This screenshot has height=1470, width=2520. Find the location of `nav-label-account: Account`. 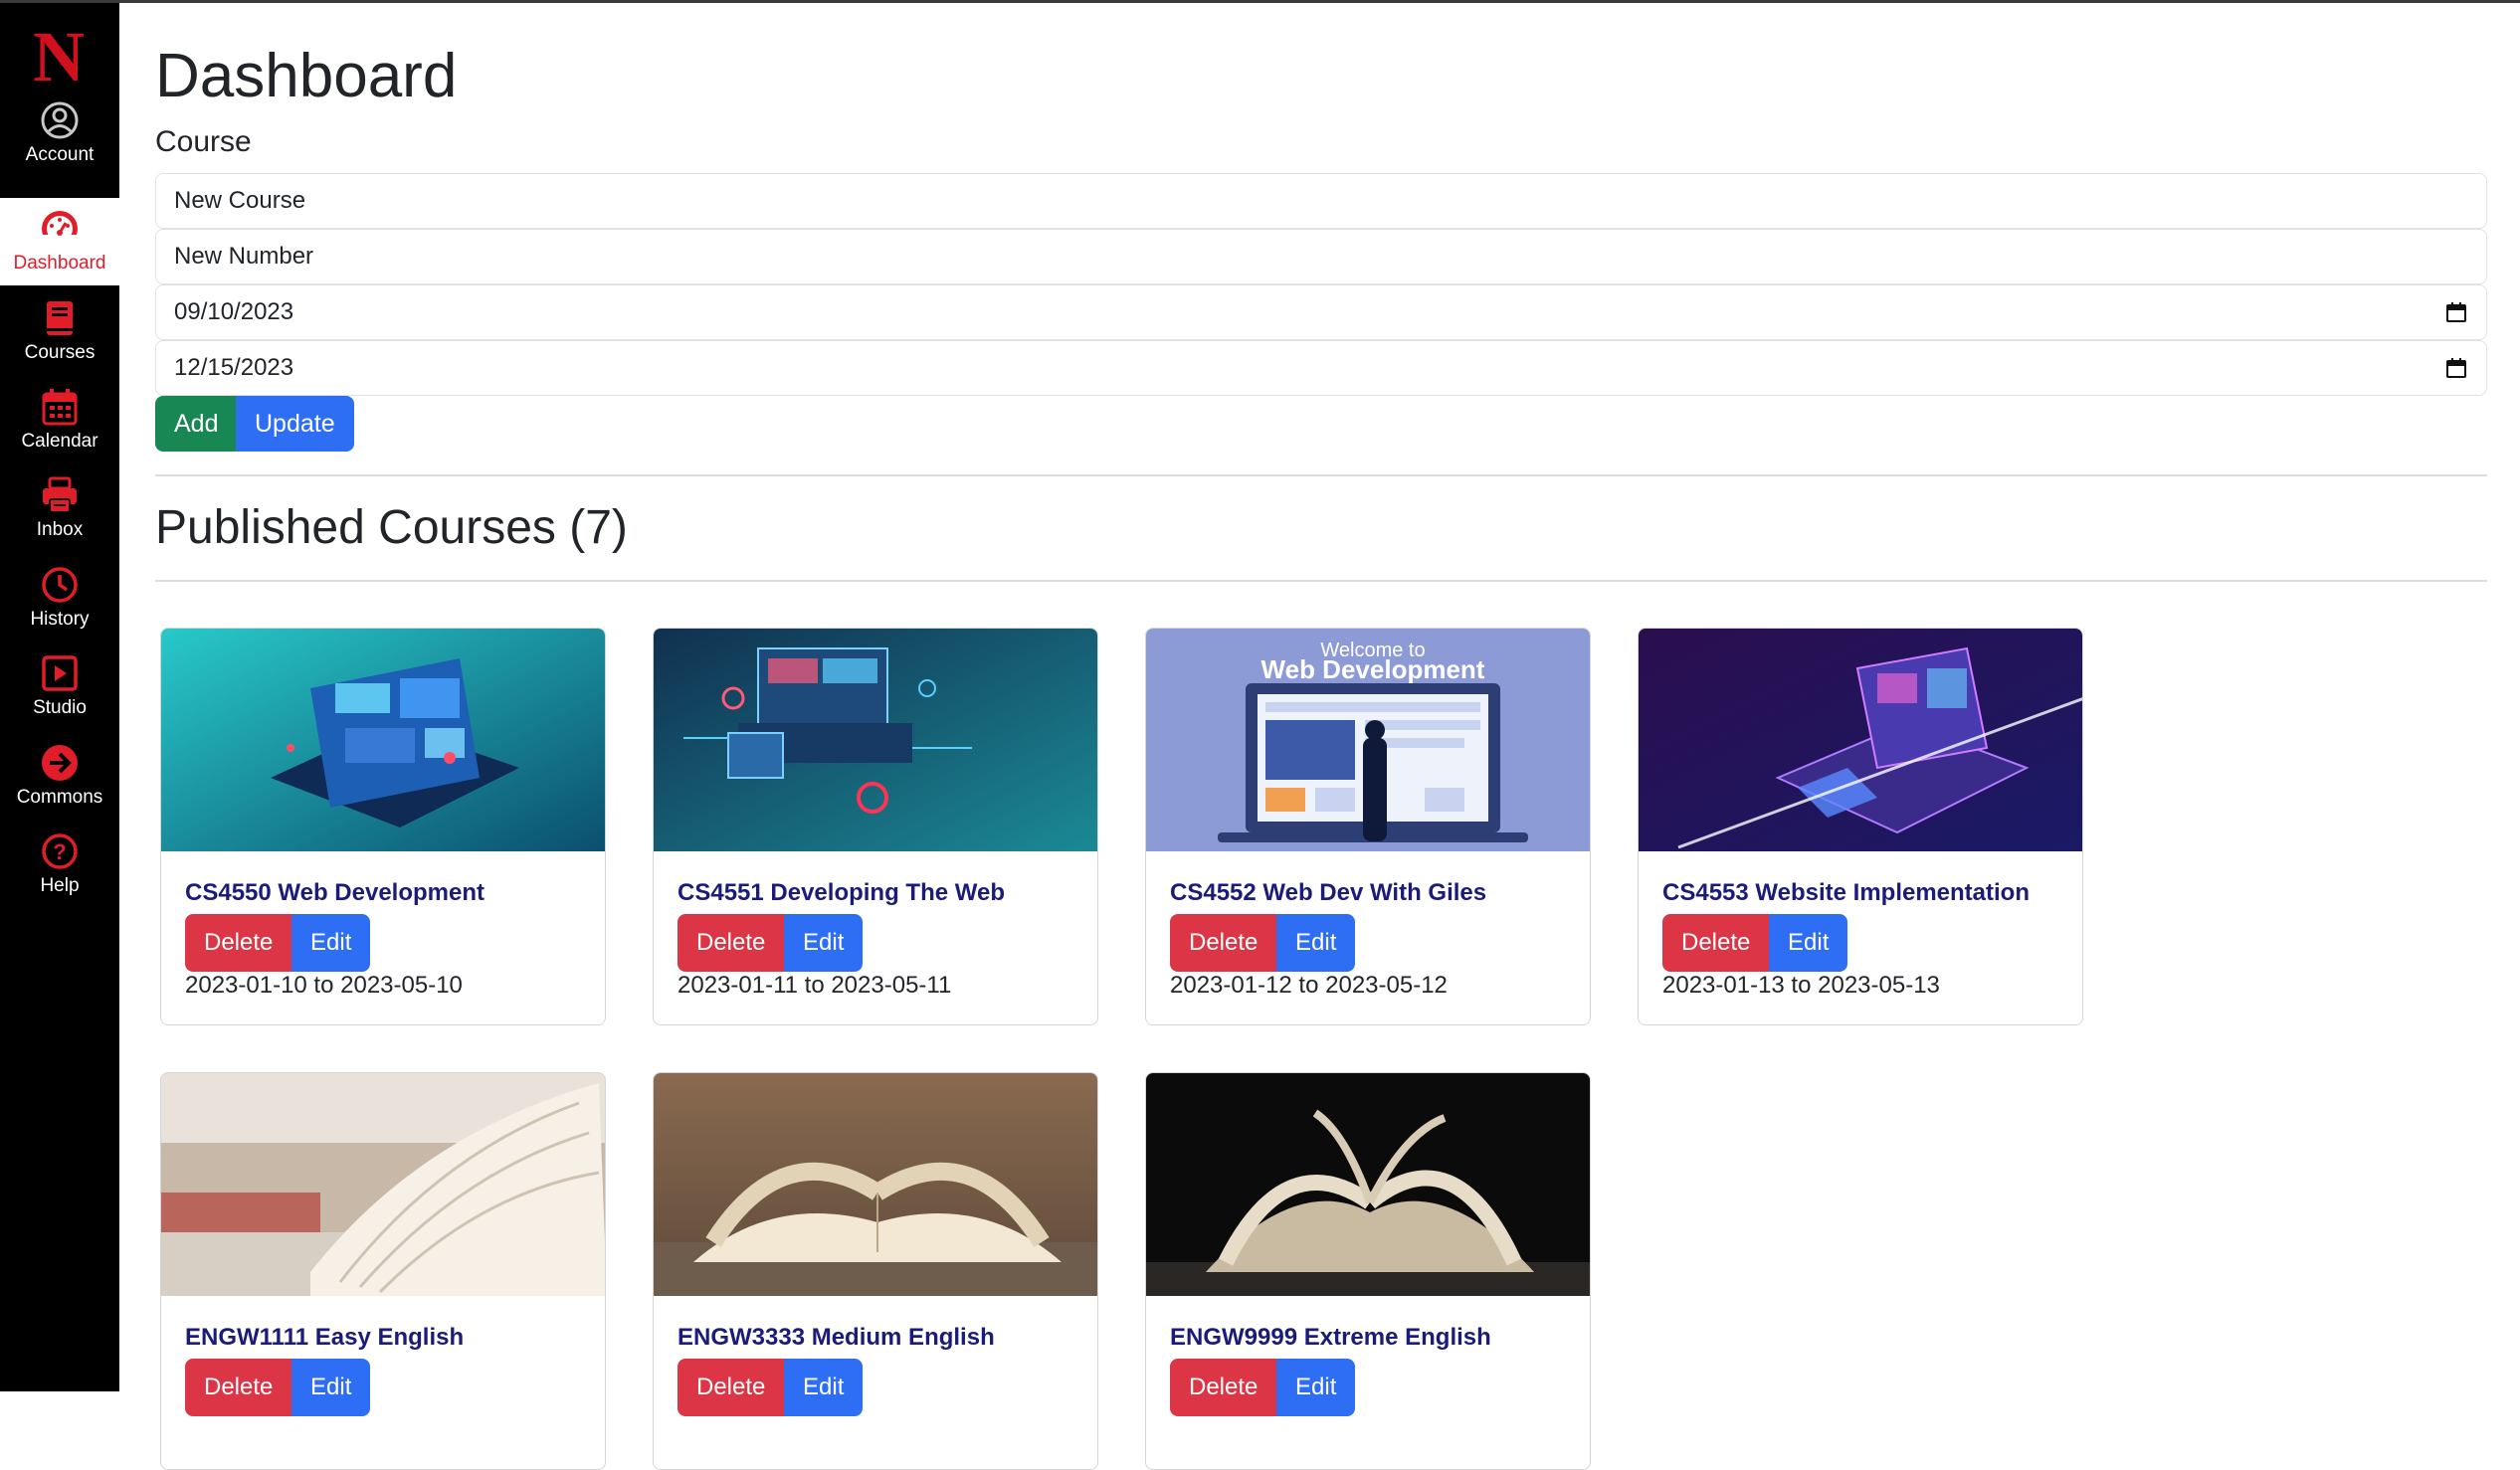

nav-label-account: Account is located at coordinates (60, 154).